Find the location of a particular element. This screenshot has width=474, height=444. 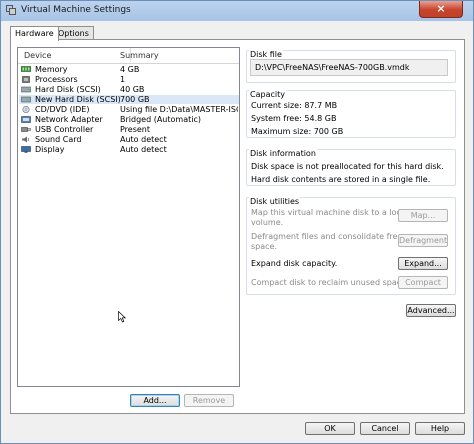

map-description-line1: Map this virtual machine disk to a local is located at coordinates (329, 212).